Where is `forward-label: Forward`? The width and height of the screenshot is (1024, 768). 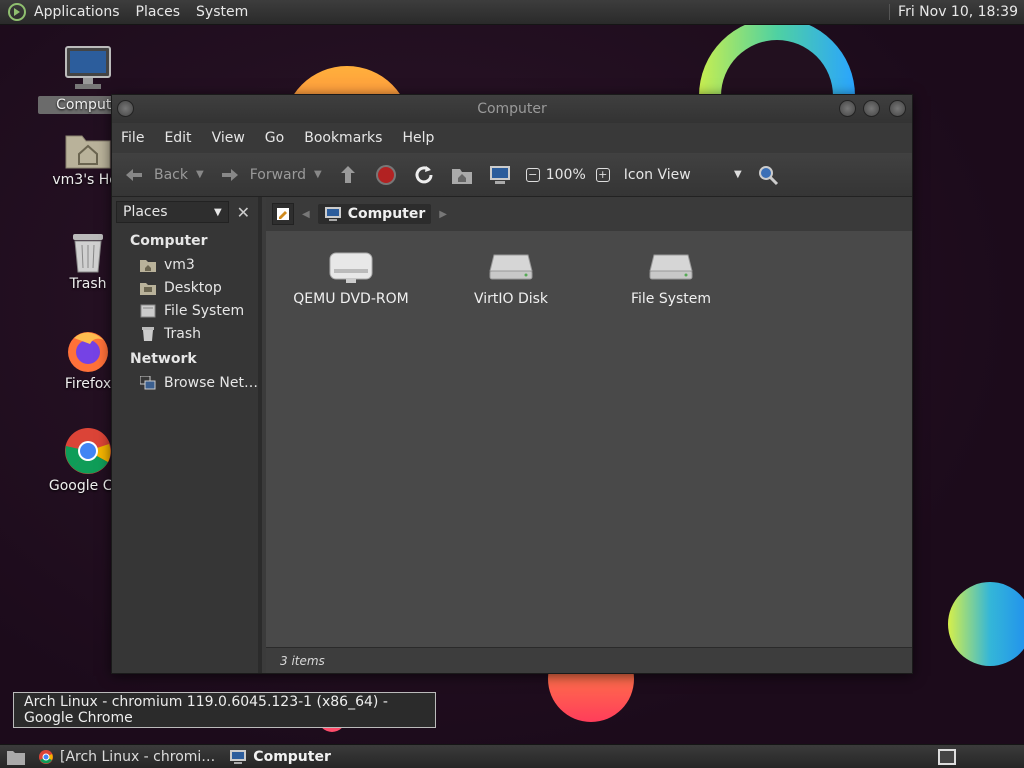
forward-label: Forward is located at coordinates (278, 174).